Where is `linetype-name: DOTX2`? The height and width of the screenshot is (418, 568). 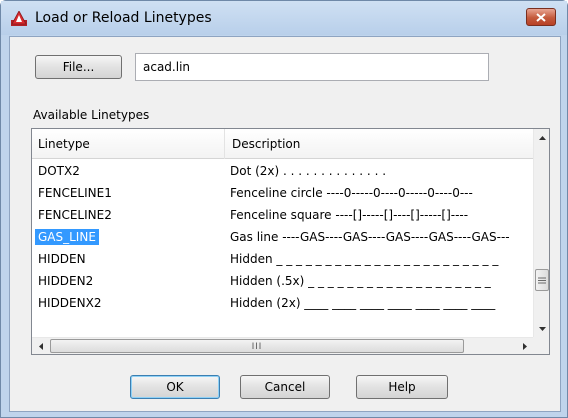 linetype-name: DOTX2 is located at coordinates (59, 171).